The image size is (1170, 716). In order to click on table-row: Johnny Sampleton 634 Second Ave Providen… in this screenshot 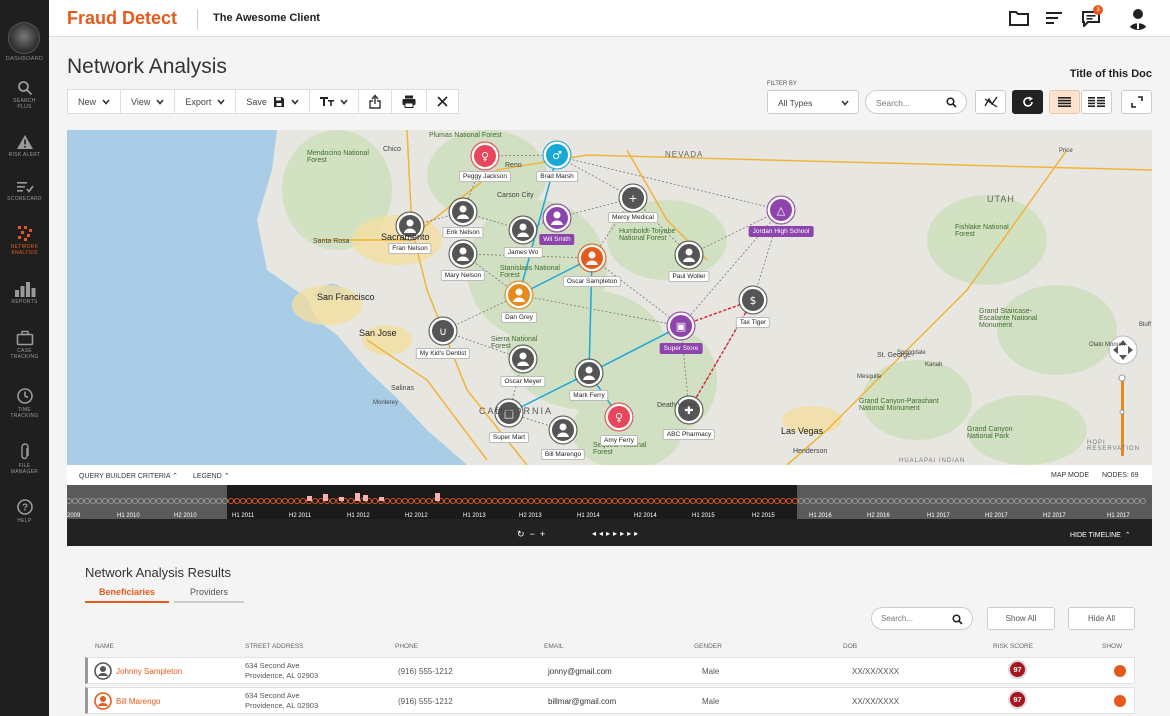, I will do `click(610, 670)`.